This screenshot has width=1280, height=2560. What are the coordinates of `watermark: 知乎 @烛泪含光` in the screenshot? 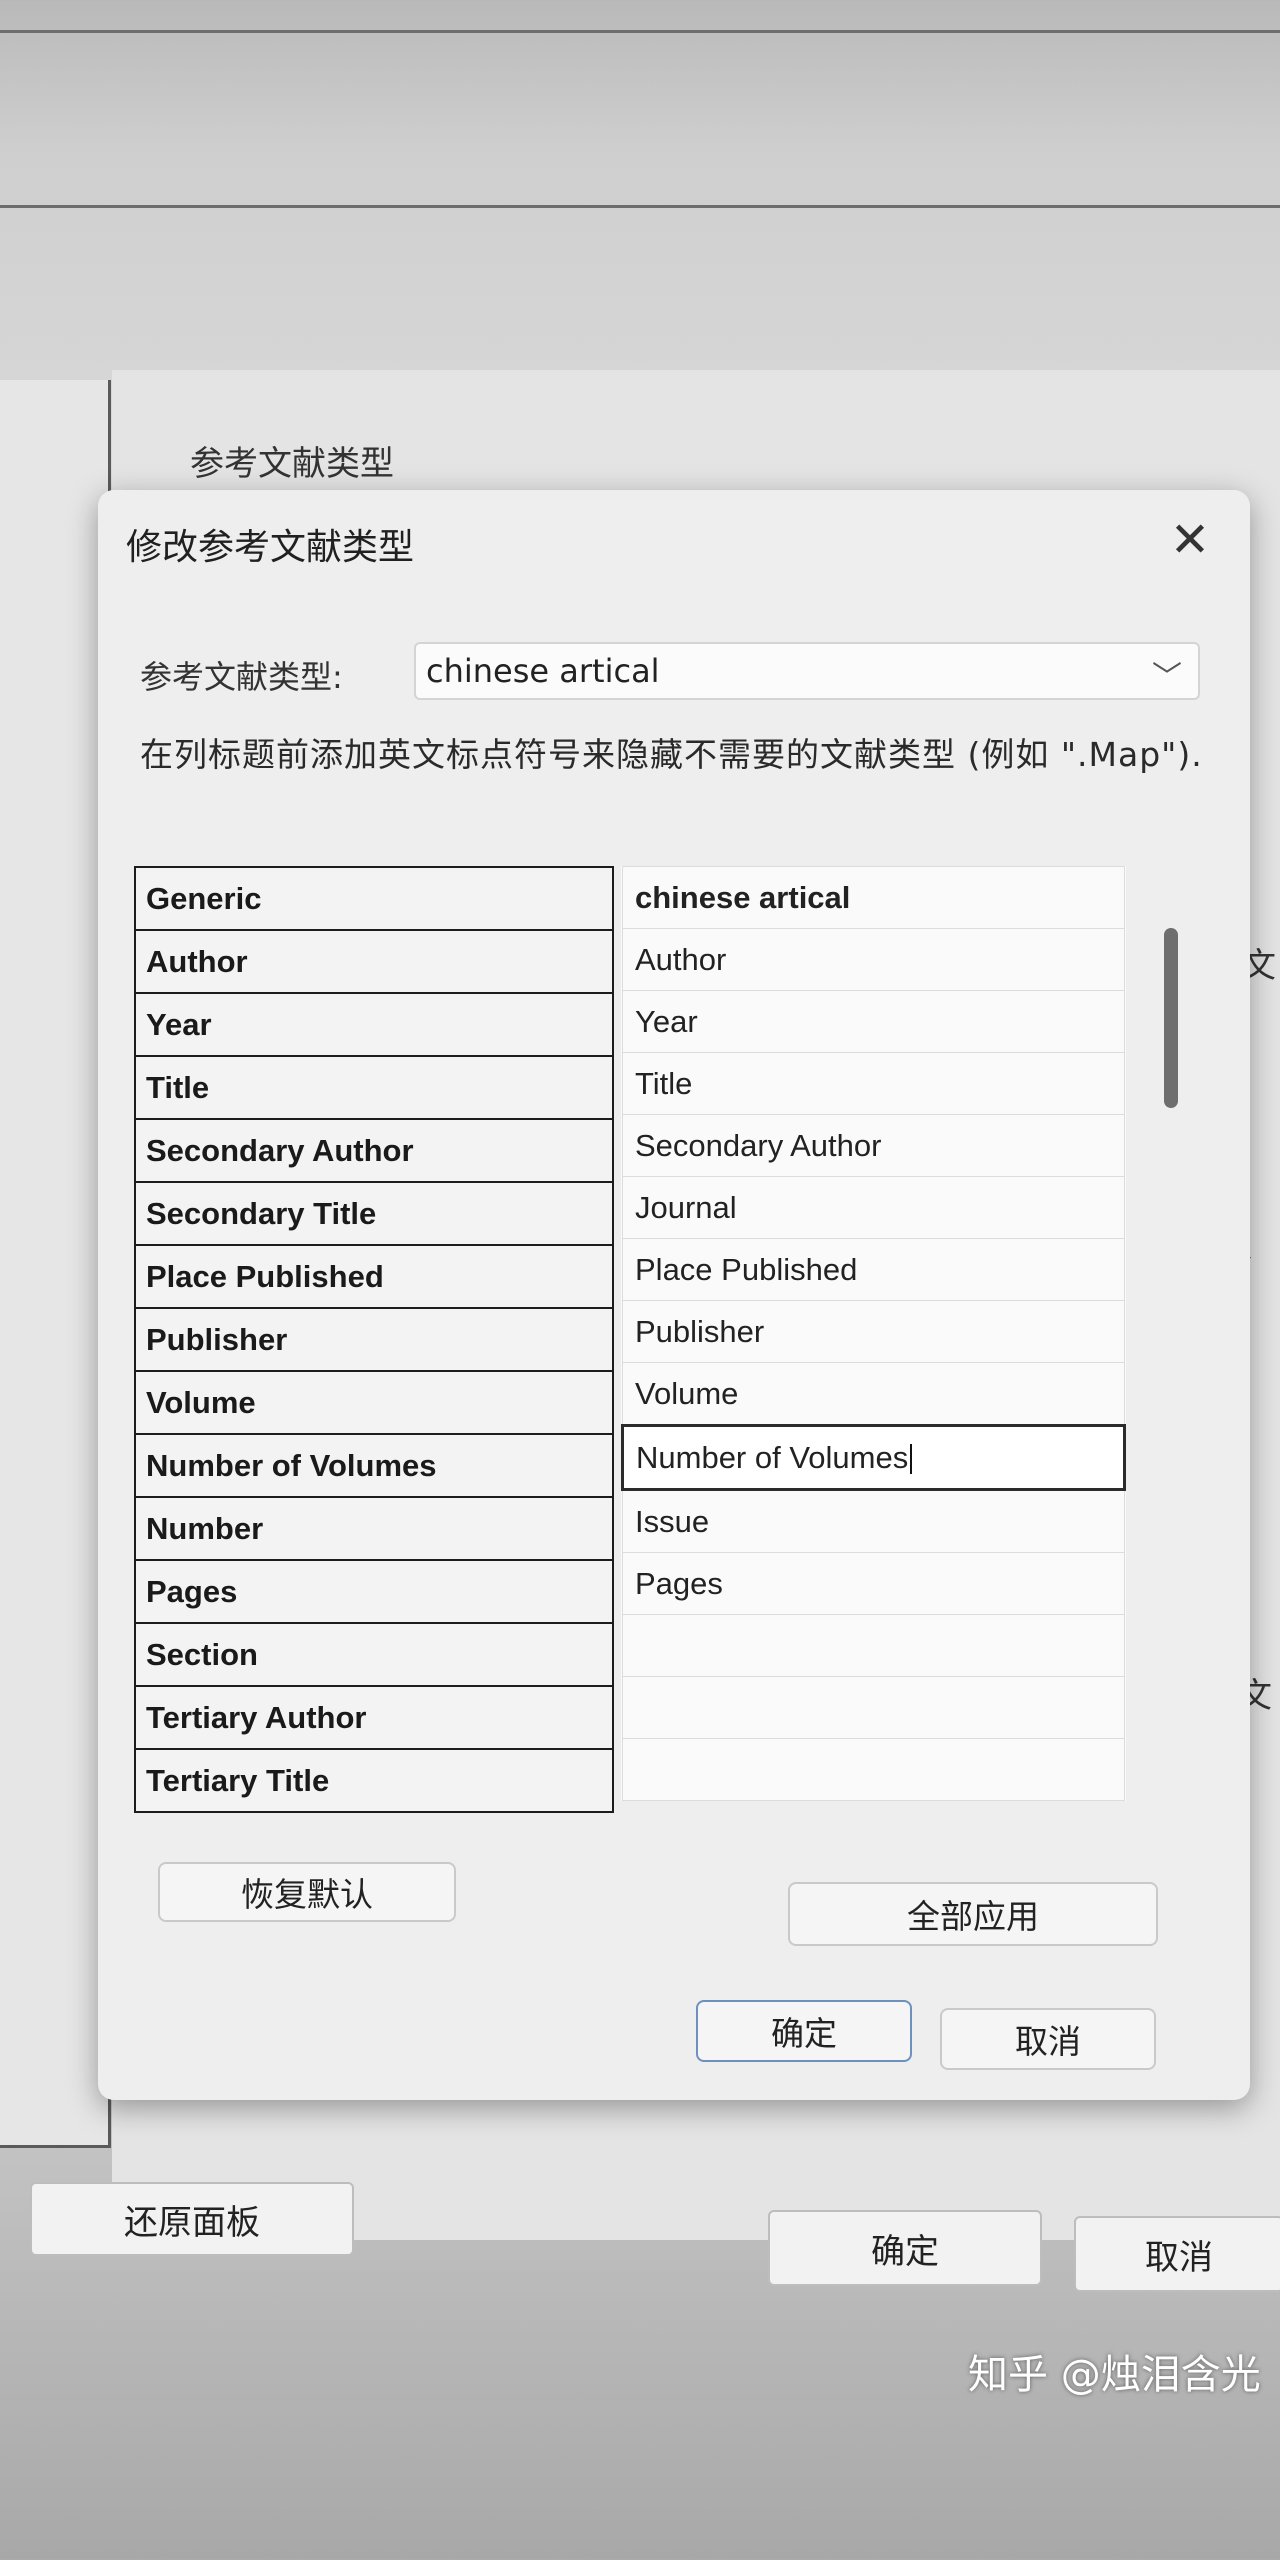 It's located at (1114, 2375).